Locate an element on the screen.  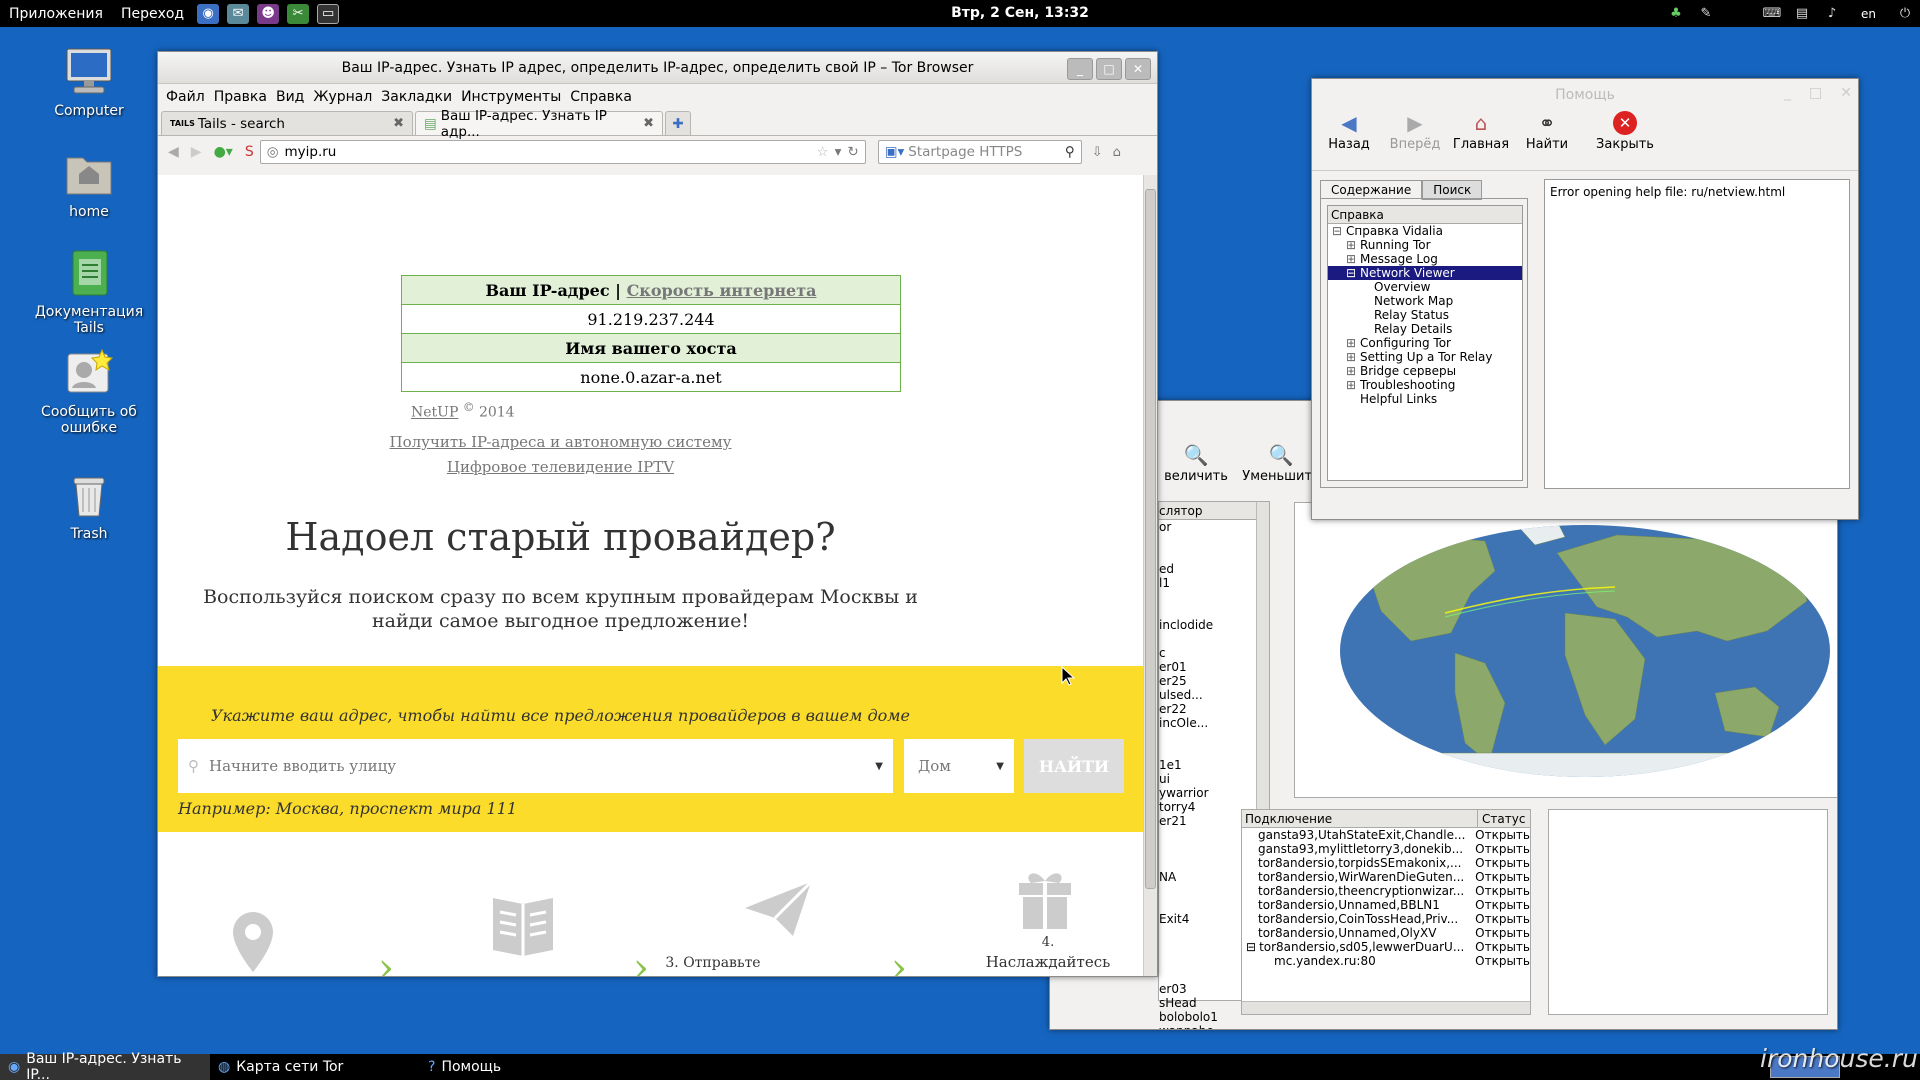
pidgin-launcher-icon: ☻ is located at coordinates (268, 13).